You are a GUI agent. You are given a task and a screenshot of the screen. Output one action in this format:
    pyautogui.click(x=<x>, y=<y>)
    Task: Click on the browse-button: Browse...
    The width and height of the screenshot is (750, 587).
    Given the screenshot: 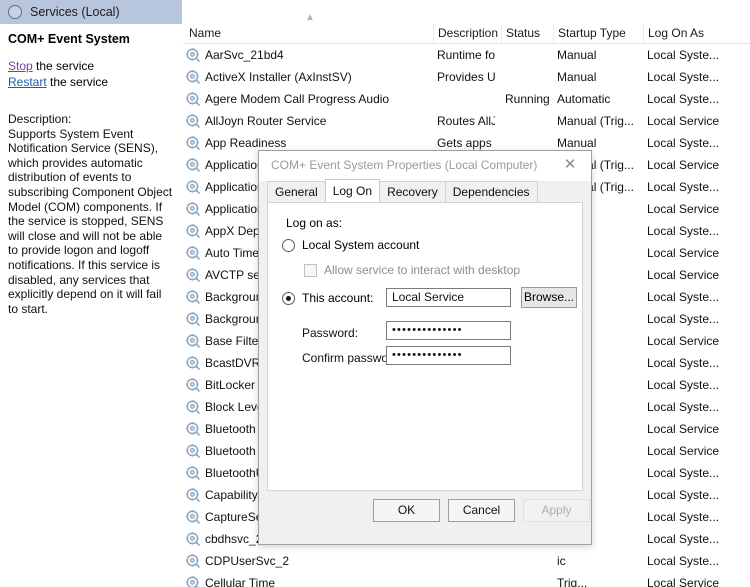 What is the action you would take?
    pyautogui.click(x=549, y=297)
    